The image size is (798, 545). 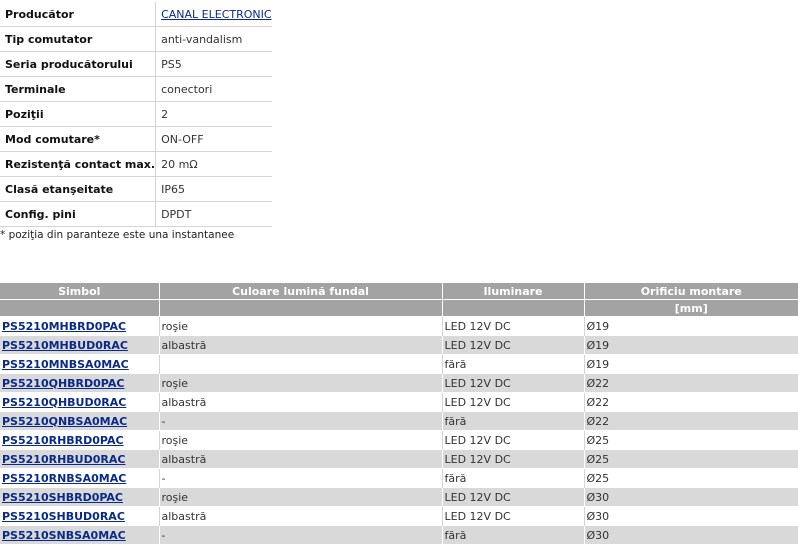 I want to click on table-row: PS5210SHBRD0PAC roşie LED 12V DC Ø30, so click(x=399, y=497).